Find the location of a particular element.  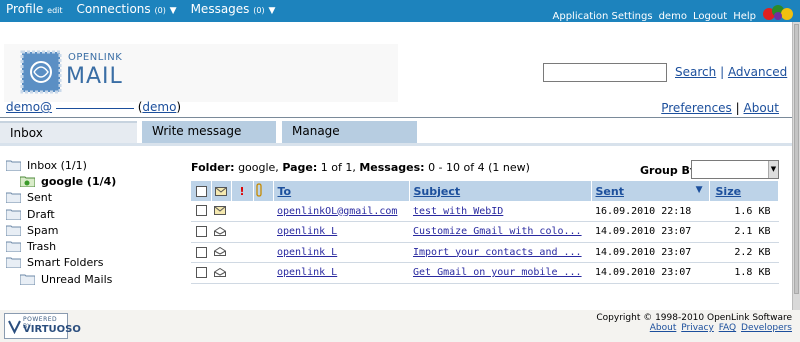

paren-close: ) is located at coordinates (179, 107).